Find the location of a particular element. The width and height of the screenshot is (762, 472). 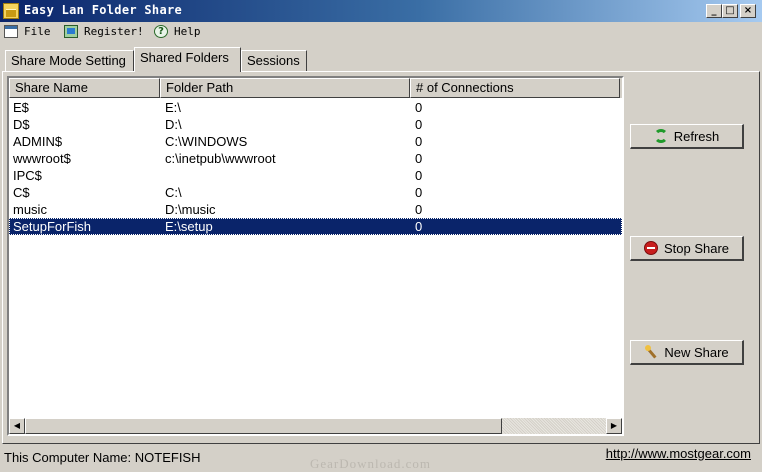

cell-share-name: E$ is located at coordinates (21, 107).